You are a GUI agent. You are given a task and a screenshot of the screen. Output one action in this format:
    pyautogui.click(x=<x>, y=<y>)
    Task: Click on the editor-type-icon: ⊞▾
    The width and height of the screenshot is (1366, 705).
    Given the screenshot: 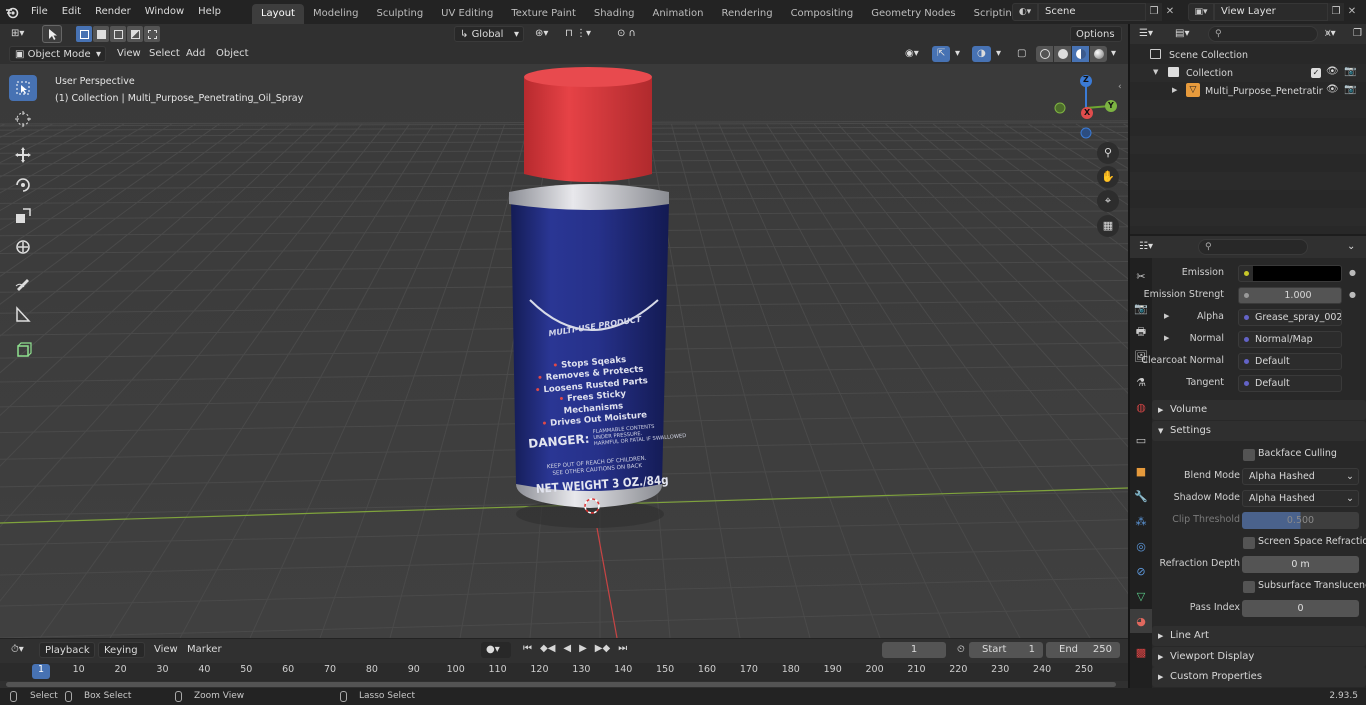 What is the action you would take?
    pyautogui.click(x=17, y=34)
    